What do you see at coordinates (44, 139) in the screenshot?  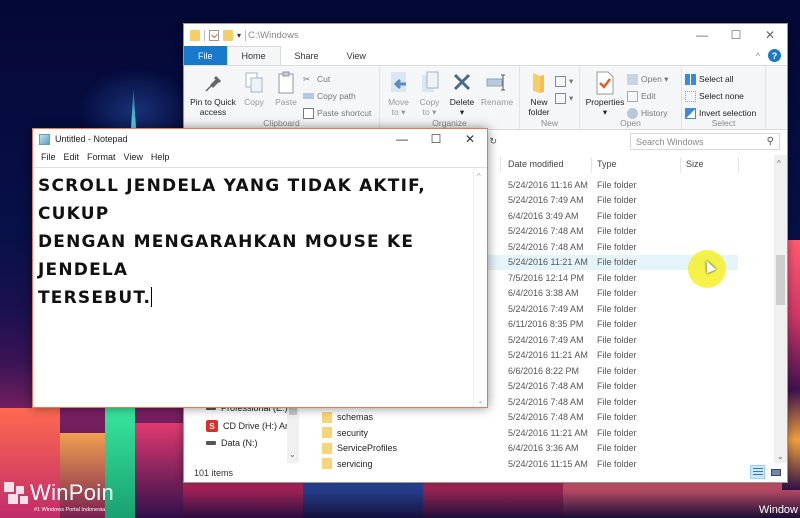 I see `notepad-icon` at bounding box center [44, 139].